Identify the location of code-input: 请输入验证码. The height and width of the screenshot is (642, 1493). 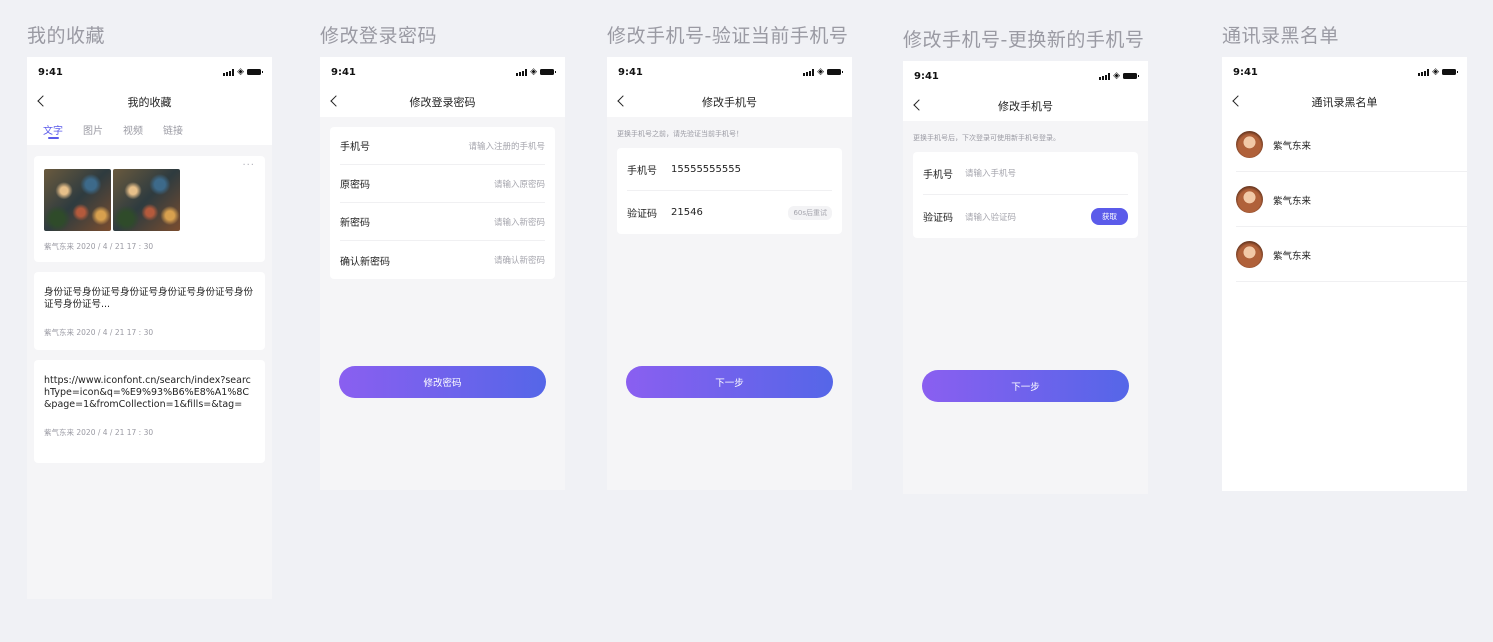
(990, 217).